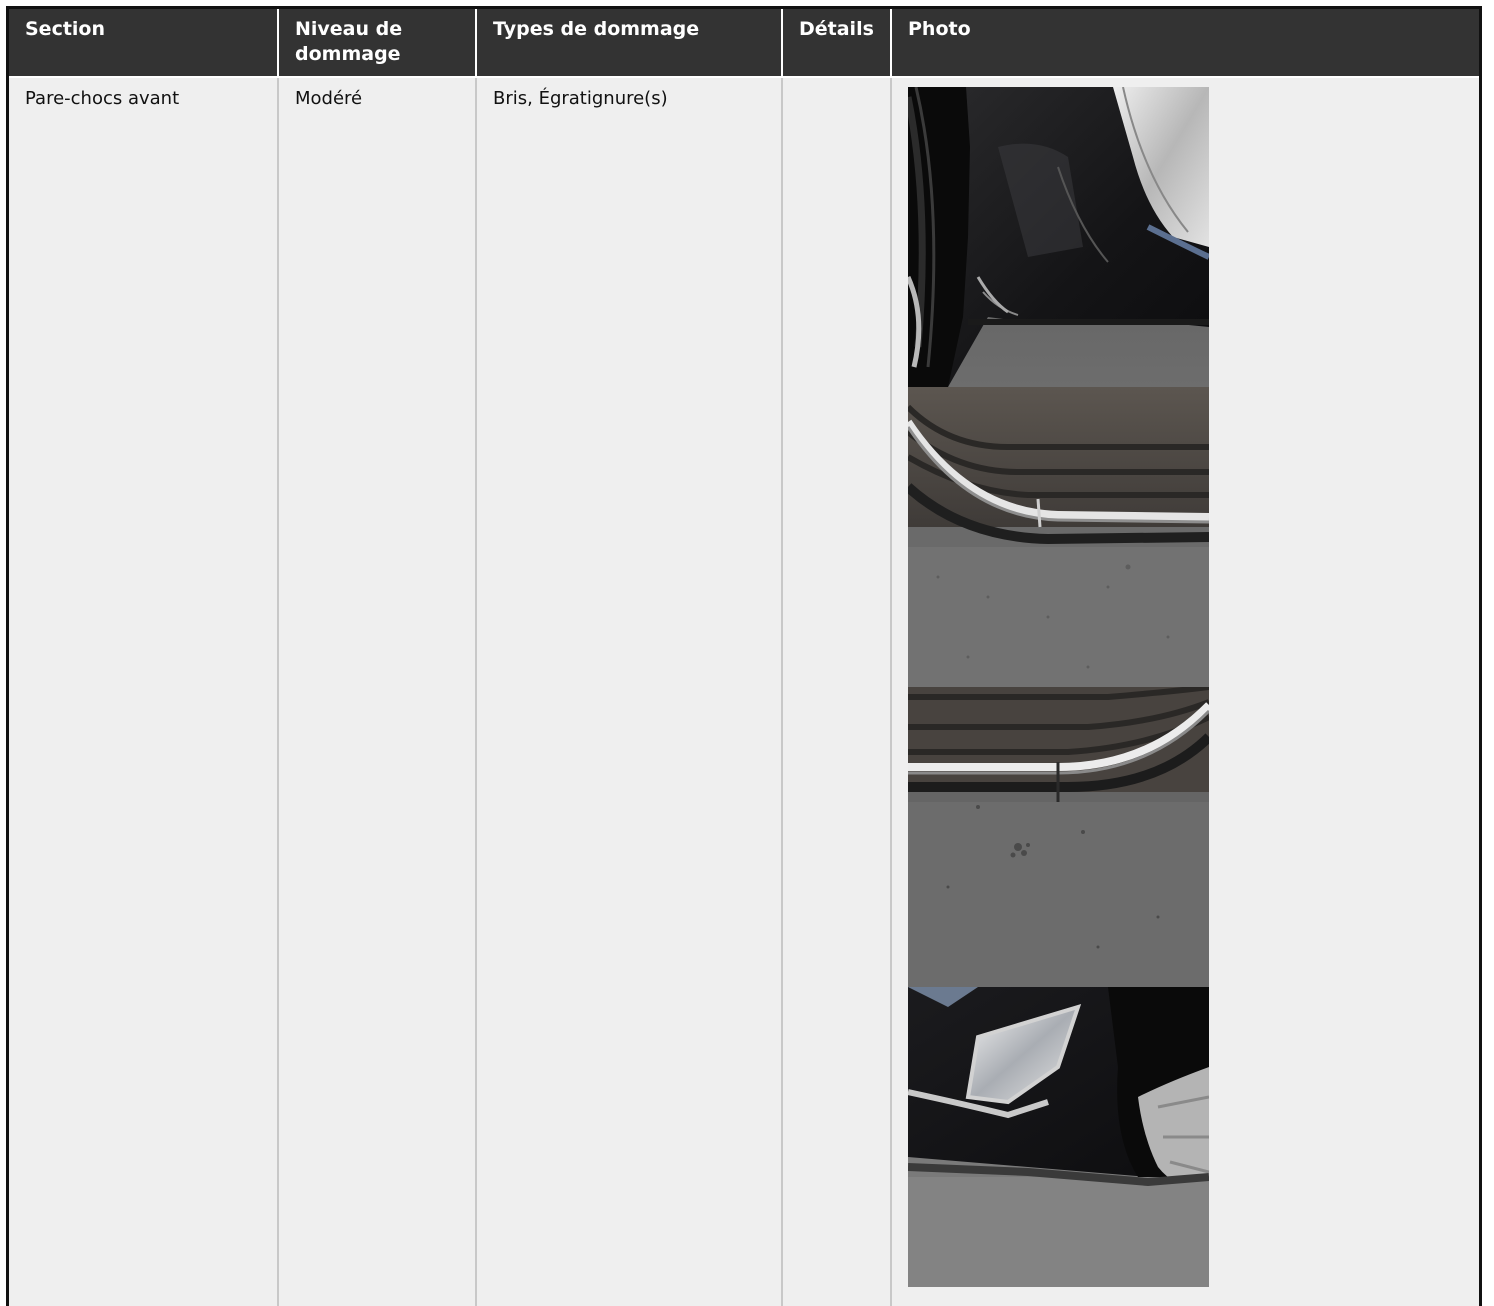 This screenshot has height=1306, width=1494. Describe the element at coordinates (1185, 43) in the screenshot. I see `header-photo: Photo` at that location.